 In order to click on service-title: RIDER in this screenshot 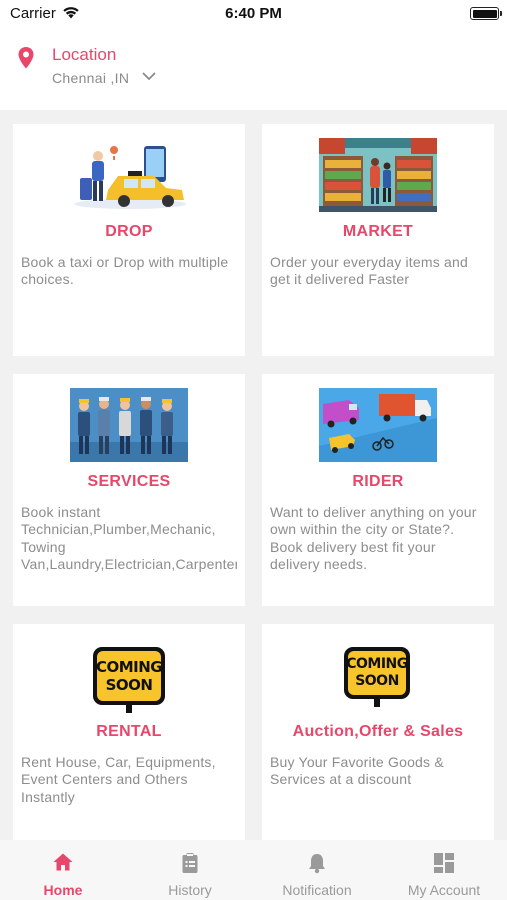, I will do `click(378, 481)`.